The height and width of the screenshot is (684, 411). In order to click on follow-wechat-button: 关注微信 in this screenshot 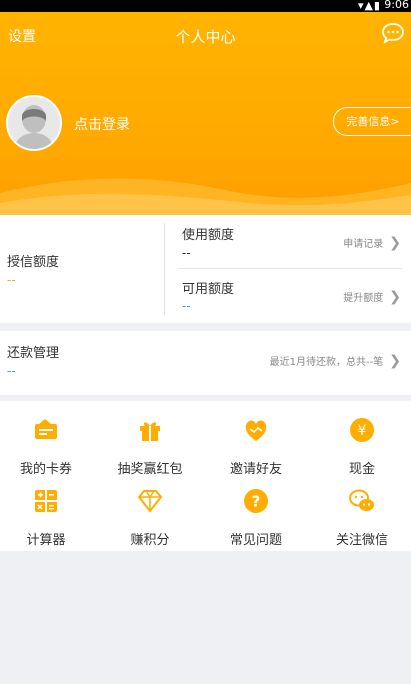, I will do `click(361, 517)`.